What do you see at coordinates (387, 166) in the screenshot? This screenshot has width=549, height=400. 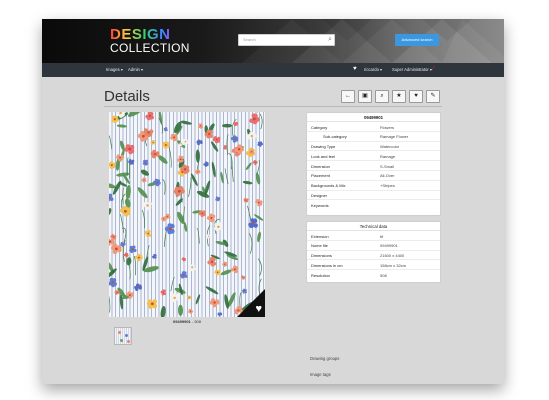 I see `row-value: S-Small` at bounding box center [387, 166].